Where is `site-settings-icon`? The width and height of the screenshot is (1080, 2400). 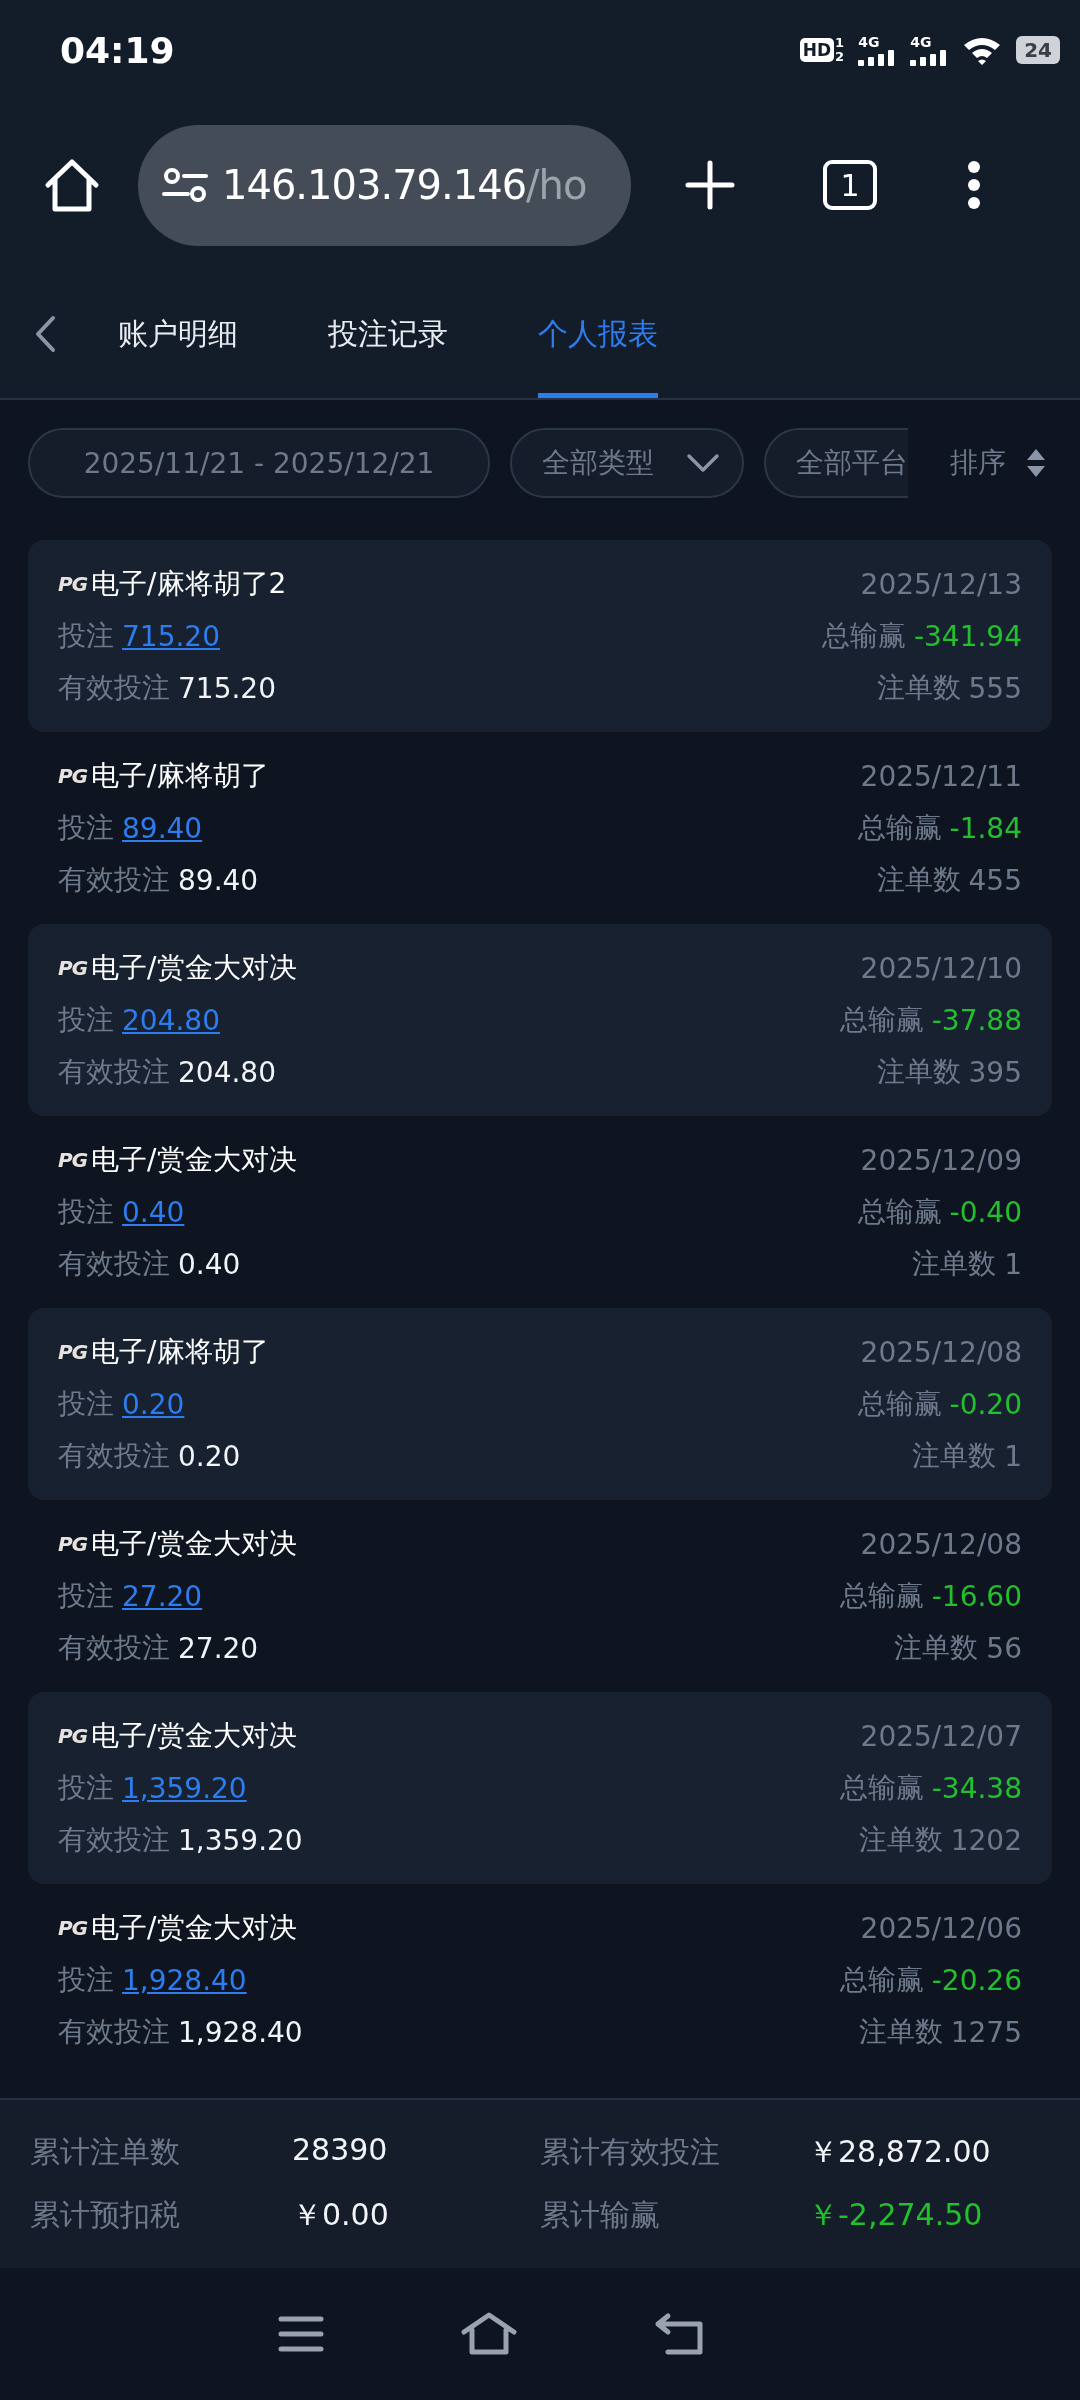
site-settings-icon is located at coordinates (185, 185).